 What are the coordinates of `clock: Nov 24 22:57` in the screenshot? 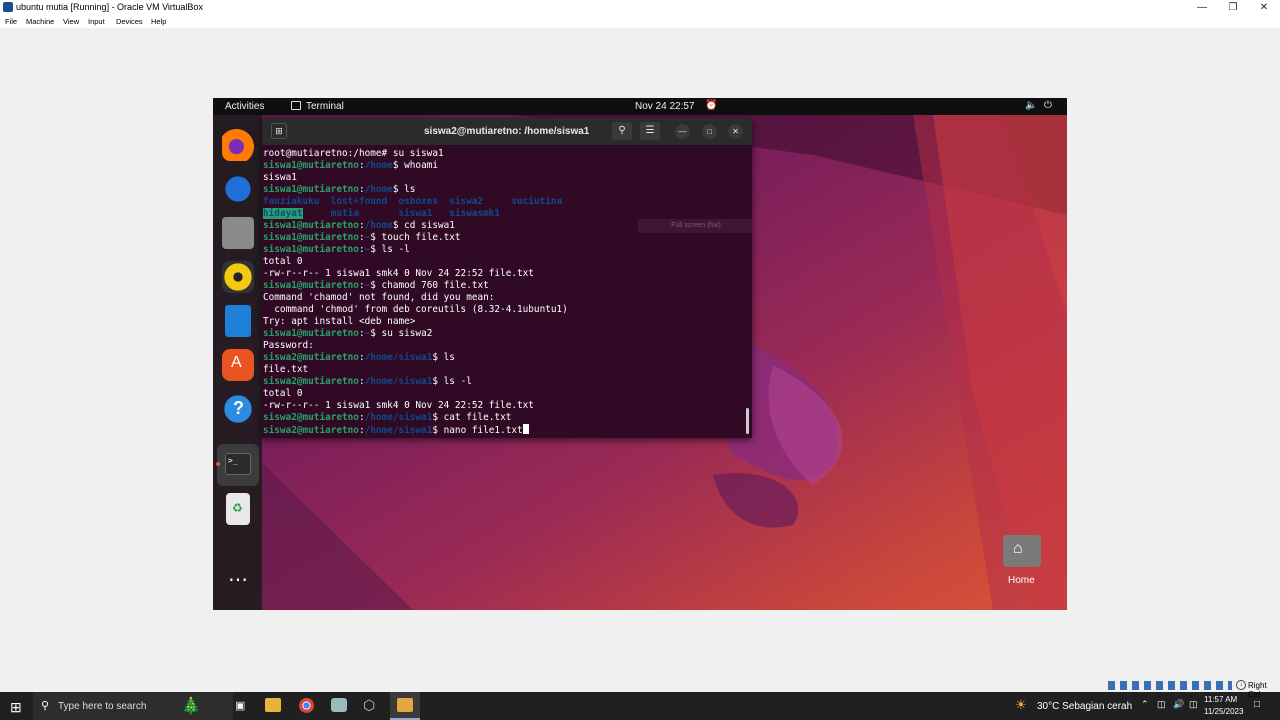 It's located at (665, 106).